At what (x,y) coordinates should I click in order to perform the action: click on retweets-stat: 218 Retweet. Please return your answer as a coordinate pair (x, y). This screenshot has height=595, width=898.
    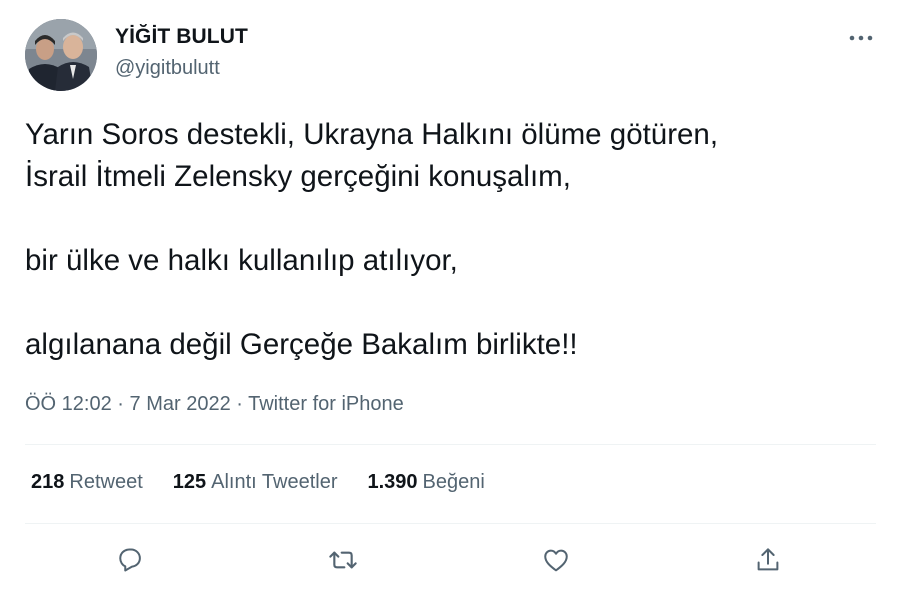
    Looking at the image, I should click on (87, 482).